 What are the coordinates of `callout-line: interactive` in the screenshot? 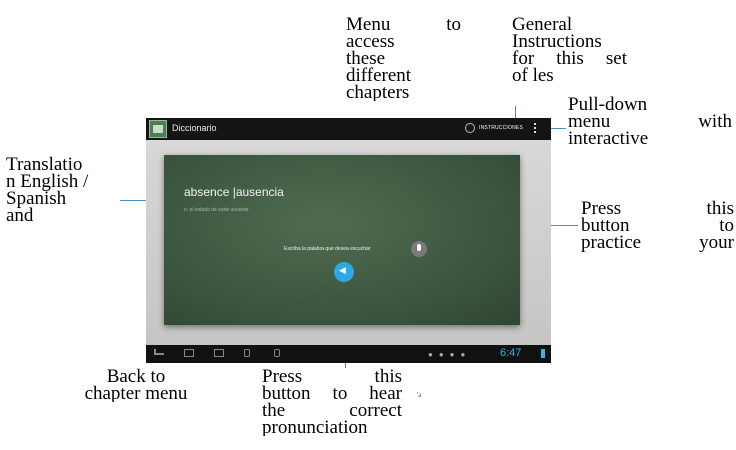 It's located at (608, 138).